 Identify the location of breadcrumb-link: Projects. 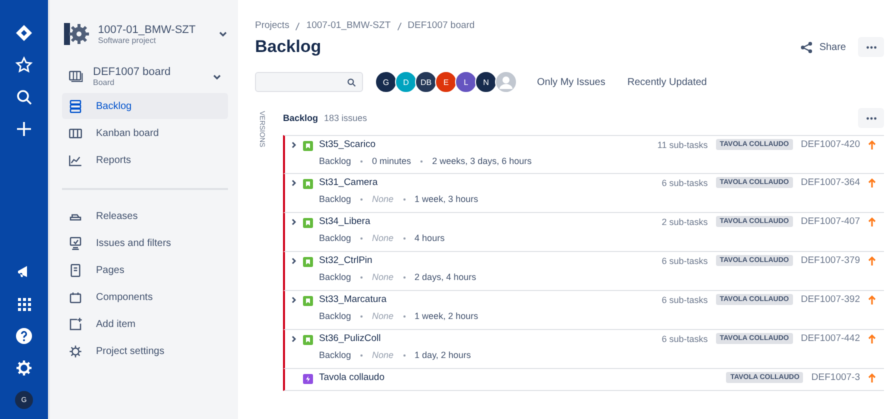
(272, 25).